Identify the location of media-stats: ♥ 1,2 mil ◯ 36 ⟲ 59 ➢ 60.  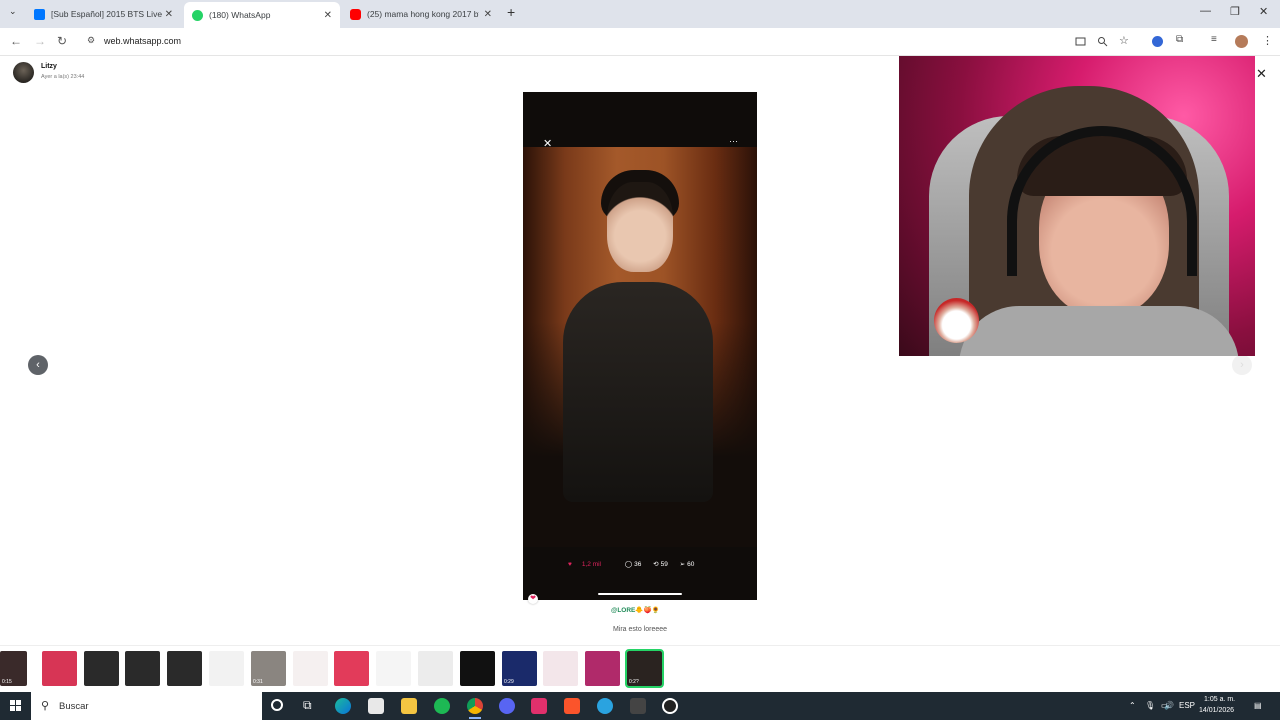
(636, 564).